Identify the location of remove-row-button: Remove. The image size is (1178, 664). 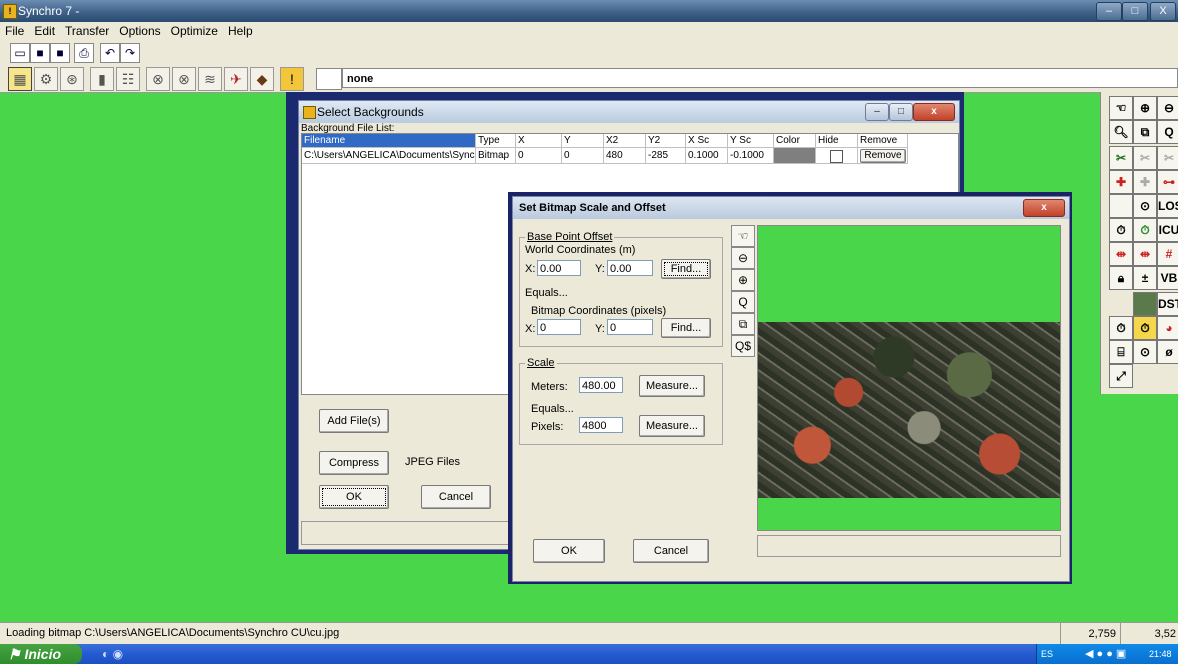
(883, 156).